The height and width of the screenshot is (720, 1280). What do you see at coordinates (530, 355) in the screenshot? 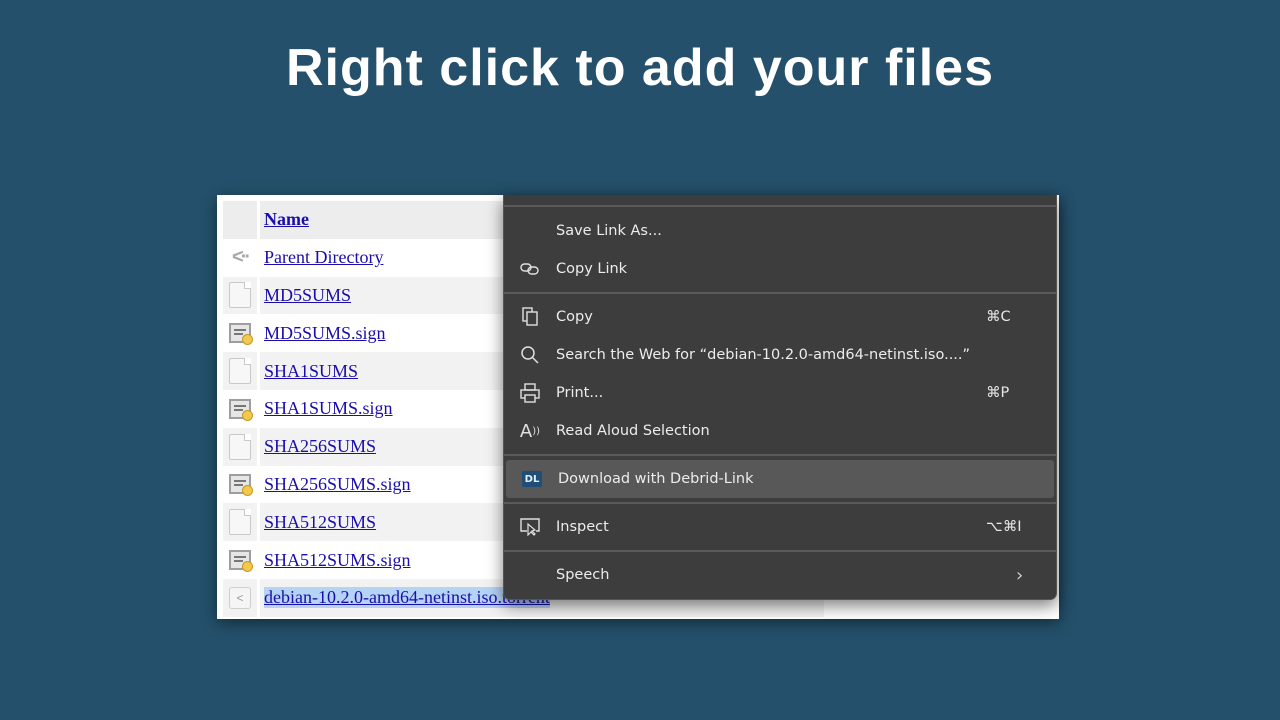
I see `search-icon` at bounding box center [530, 355].